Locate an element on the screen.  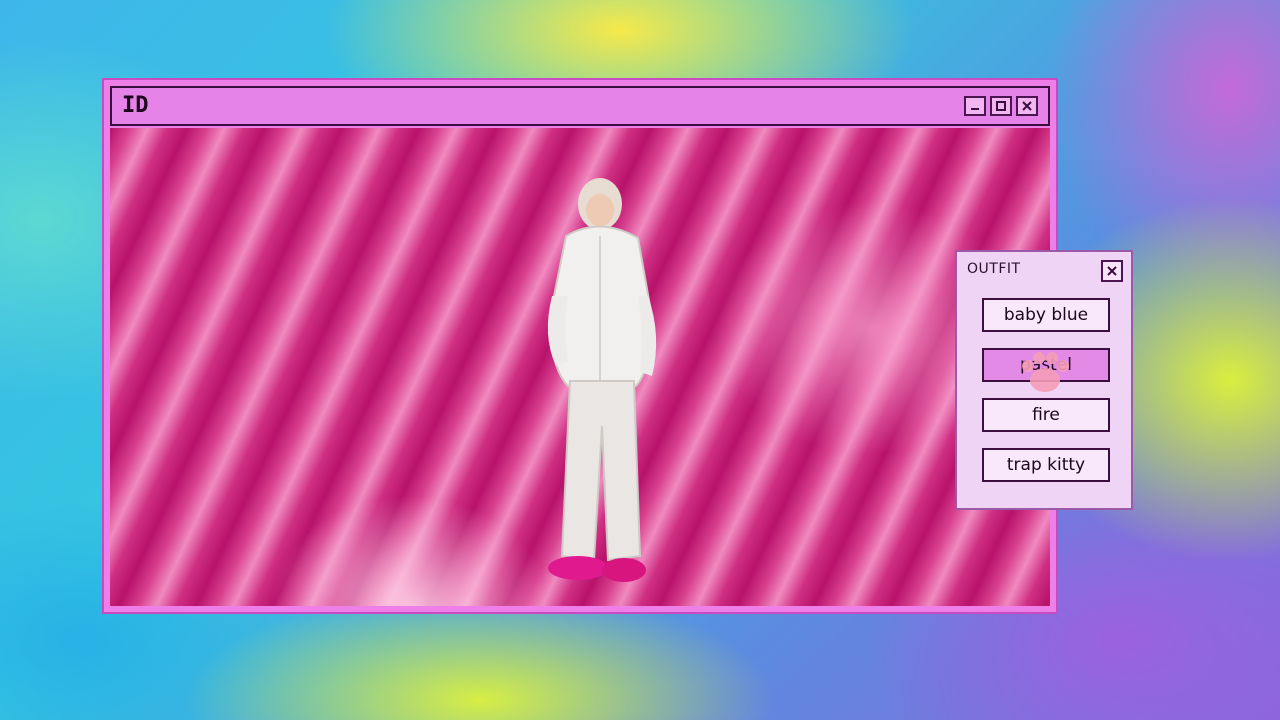
outfit-option-fire: fire is located at coordinates (1046, 415).